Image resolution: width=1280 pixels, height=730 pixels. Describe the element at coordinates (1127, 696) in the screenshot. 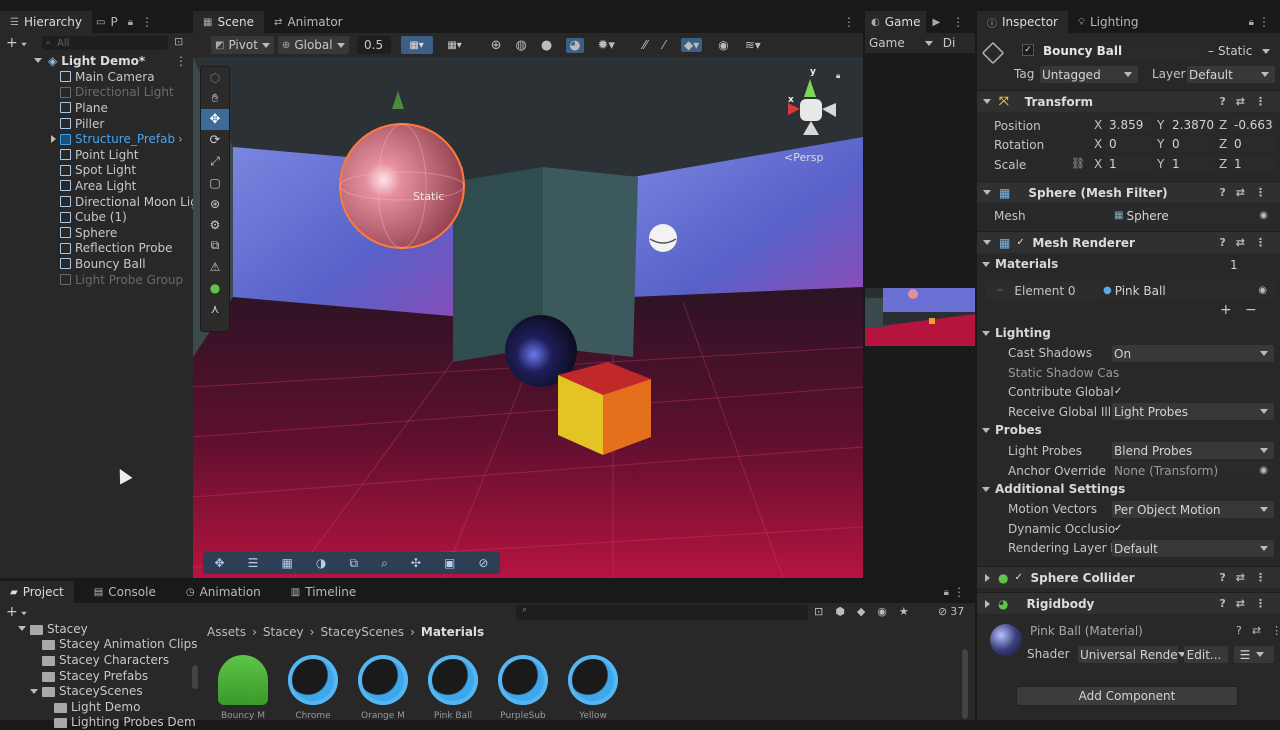

I see `add-component-button: Add Component` at that location.